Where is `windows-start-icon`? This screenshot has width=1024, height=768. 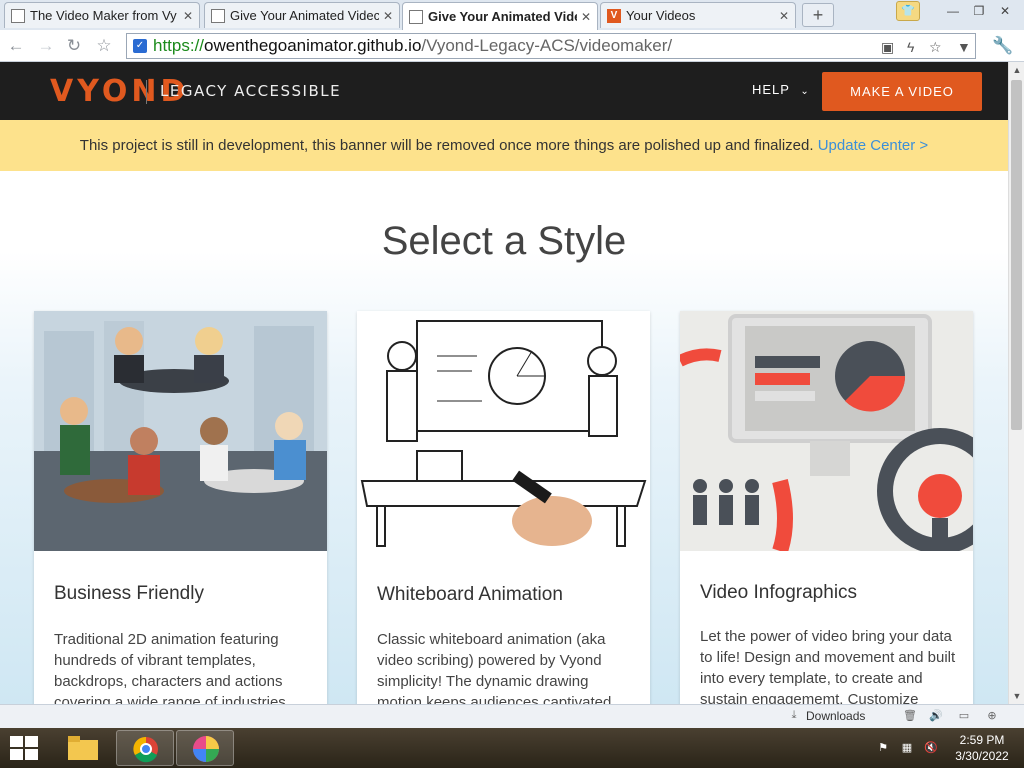
windows-start-icon is located at coordinates (24, 748).